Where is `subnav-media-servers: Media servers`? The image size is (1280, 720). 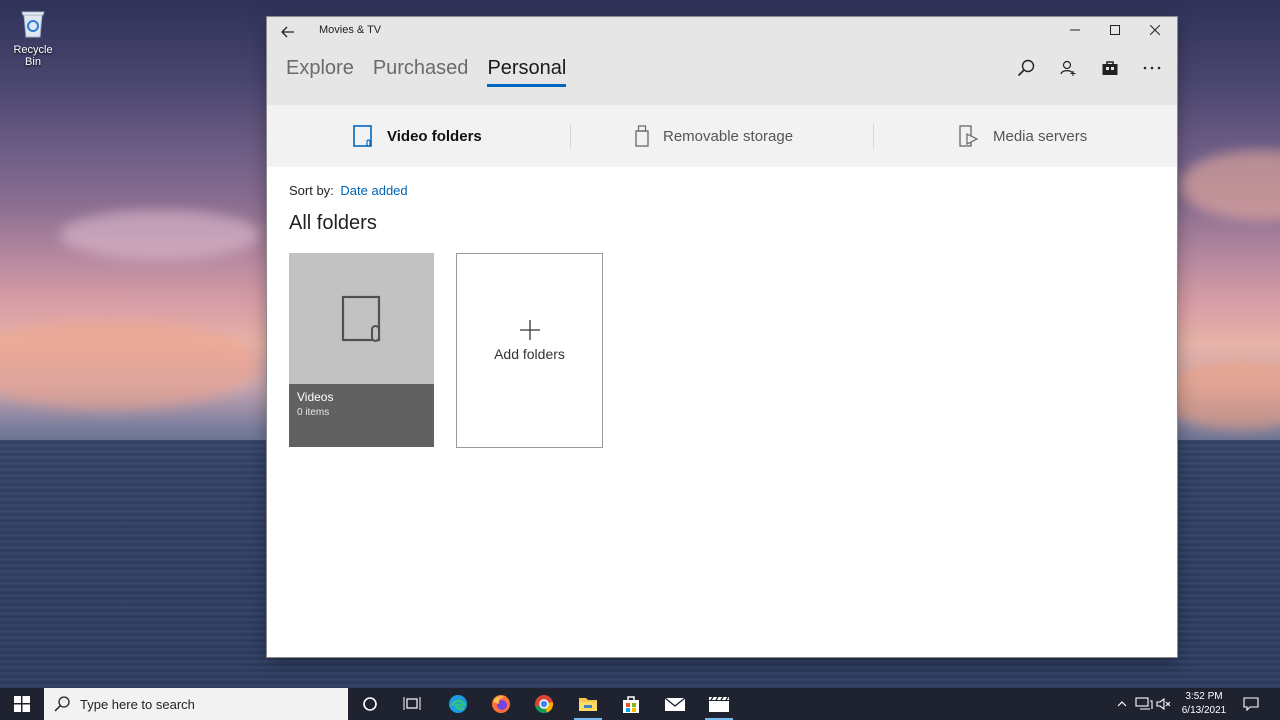 subnav-media-servers: Media servers is located at coordinates (1023, 136).